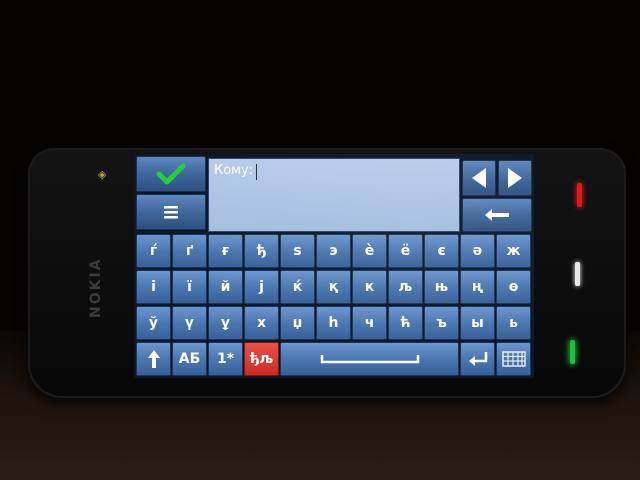  What do you see at coordinates (189, 287) in the screenshot?
I see `key: ї` at bounding box center [189, 287].